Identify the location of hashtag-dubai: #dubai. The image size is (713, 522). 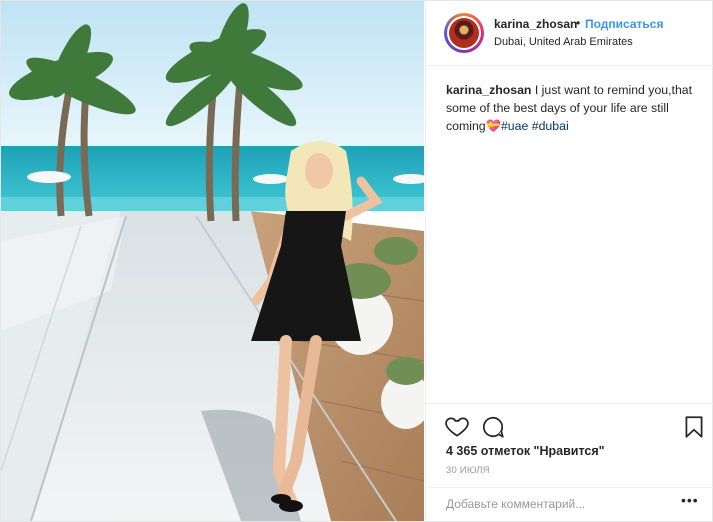
(550, 126).